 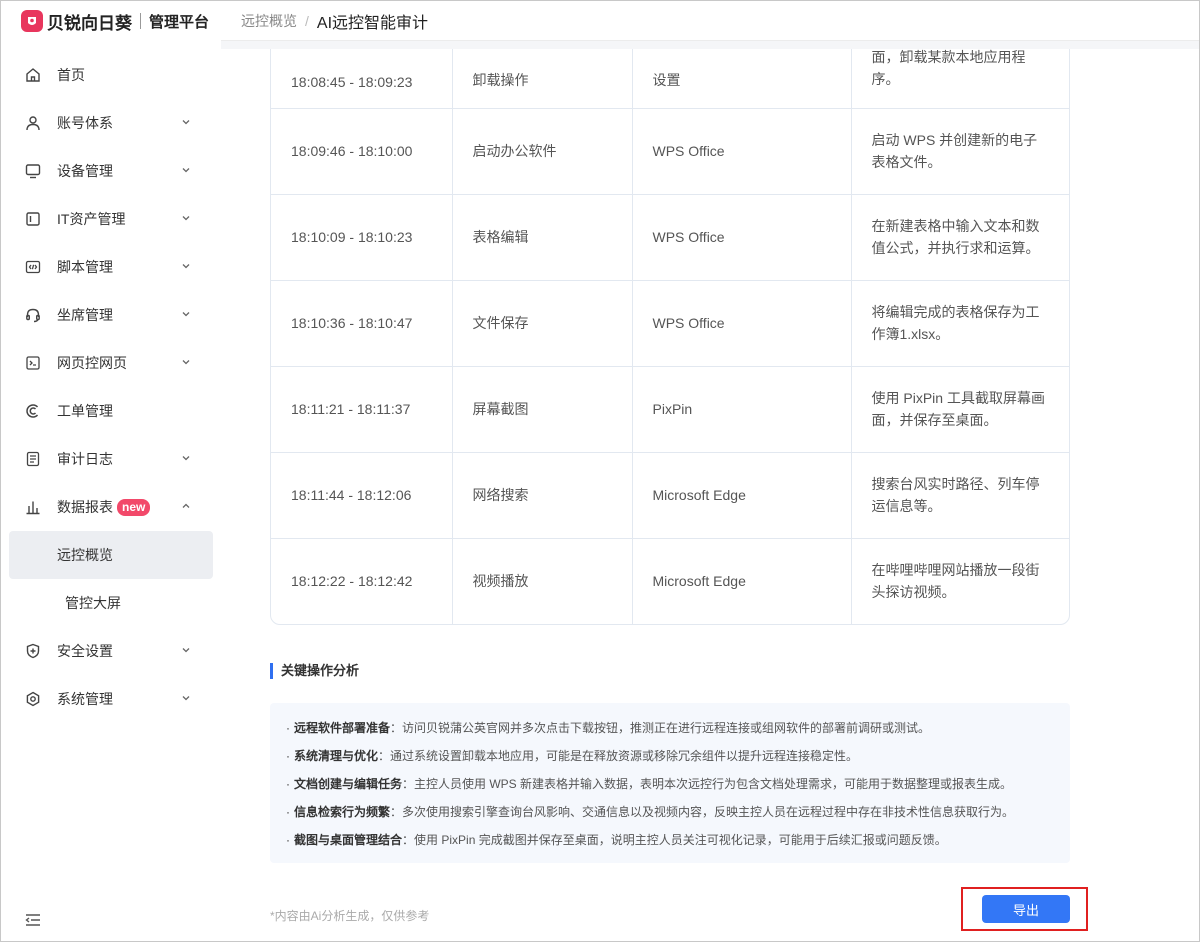 What do you see at coordinates (542, 409) in the screenshot?
I see `action-cell: 屏幕截图` at bounding box center [542, 409].